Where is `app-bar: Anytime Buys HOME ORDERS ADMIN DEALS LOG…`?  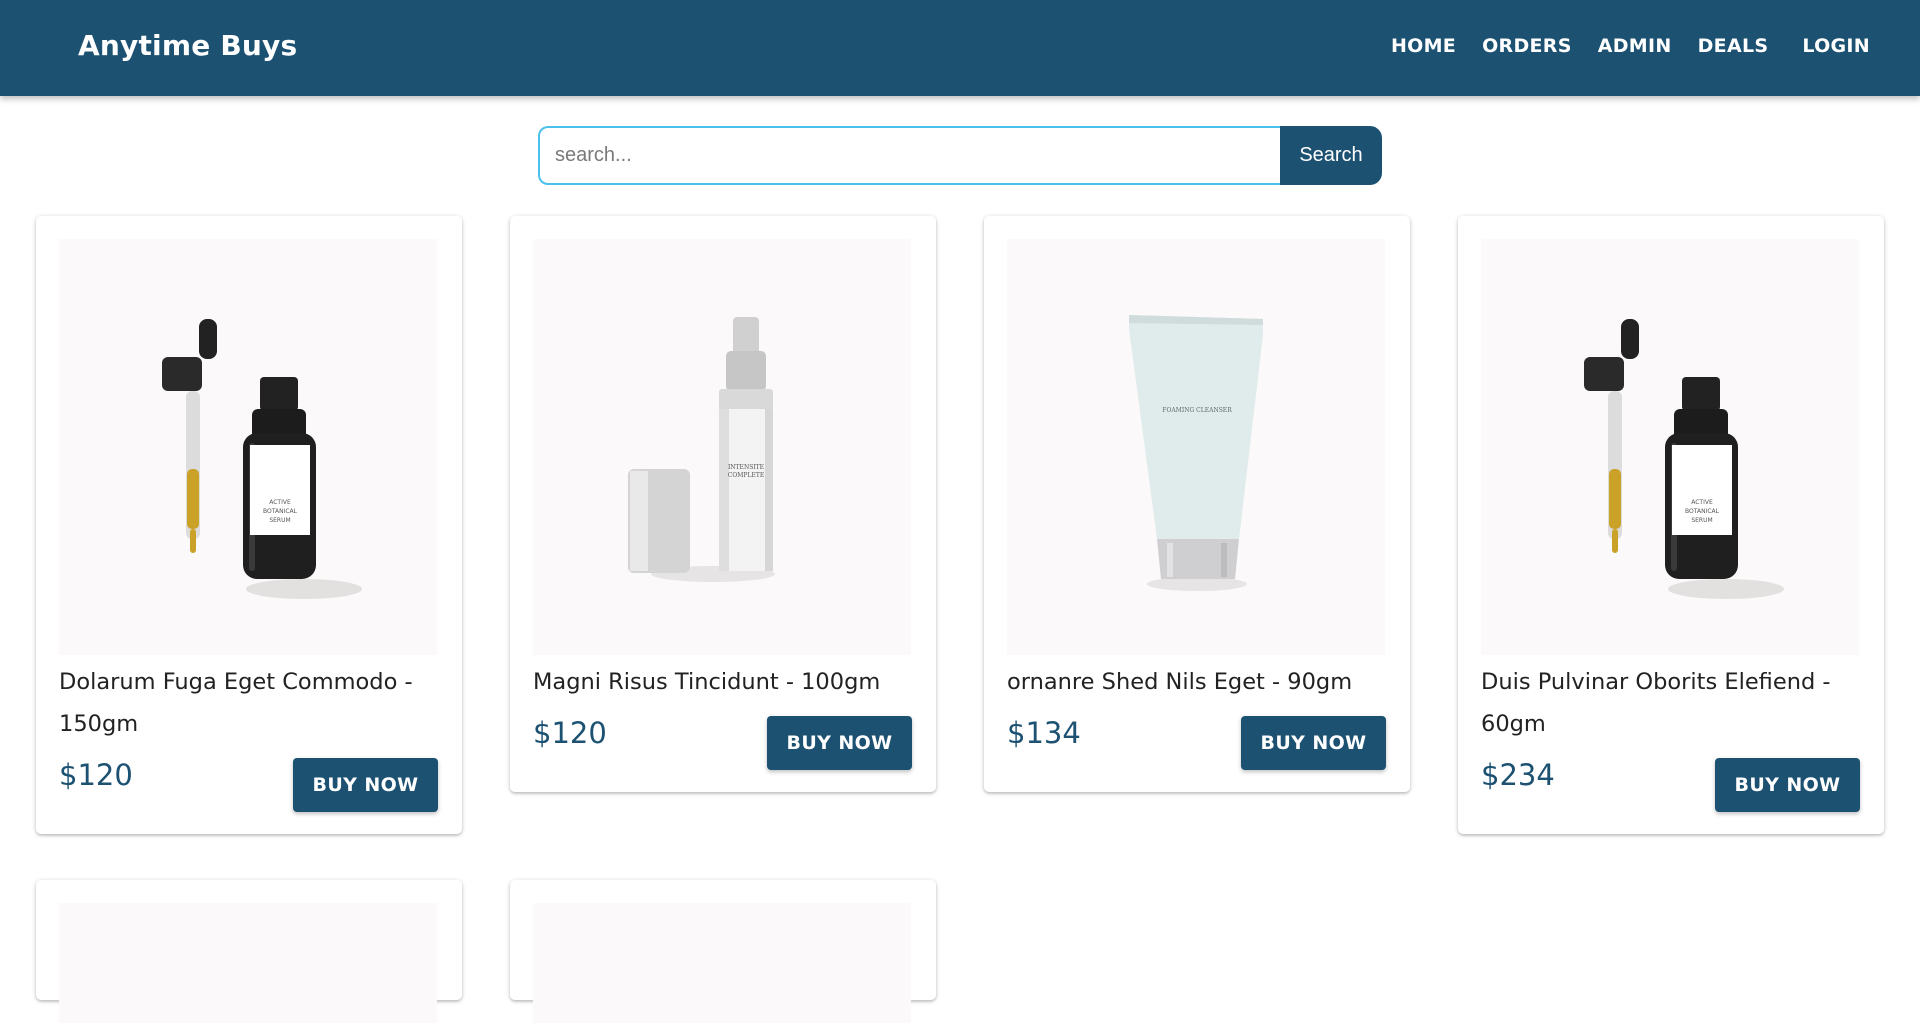
app-bar: Anytime Buys HOME ORDERS ADMIN DEALS LOG… is located at coordinates (960, 48).